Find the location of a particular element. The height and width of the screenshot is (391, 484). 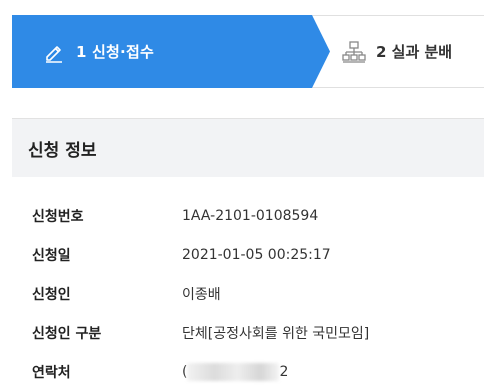

redacted-phone-blur is located at coordinates (233, 371).